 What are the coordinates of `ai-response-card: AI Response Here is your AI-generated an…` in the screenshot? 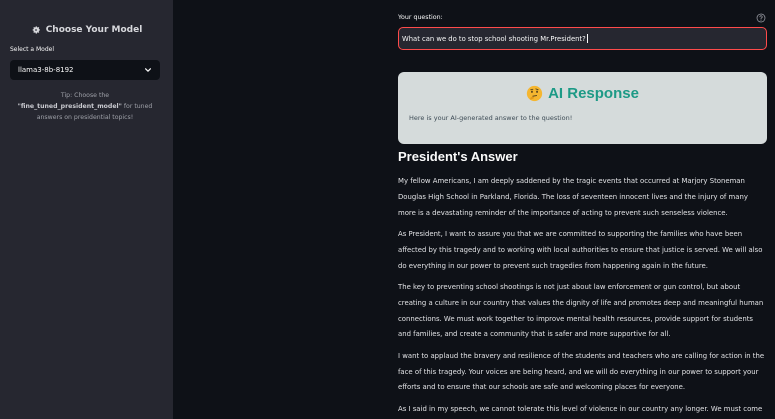 It's located at (582, 108).